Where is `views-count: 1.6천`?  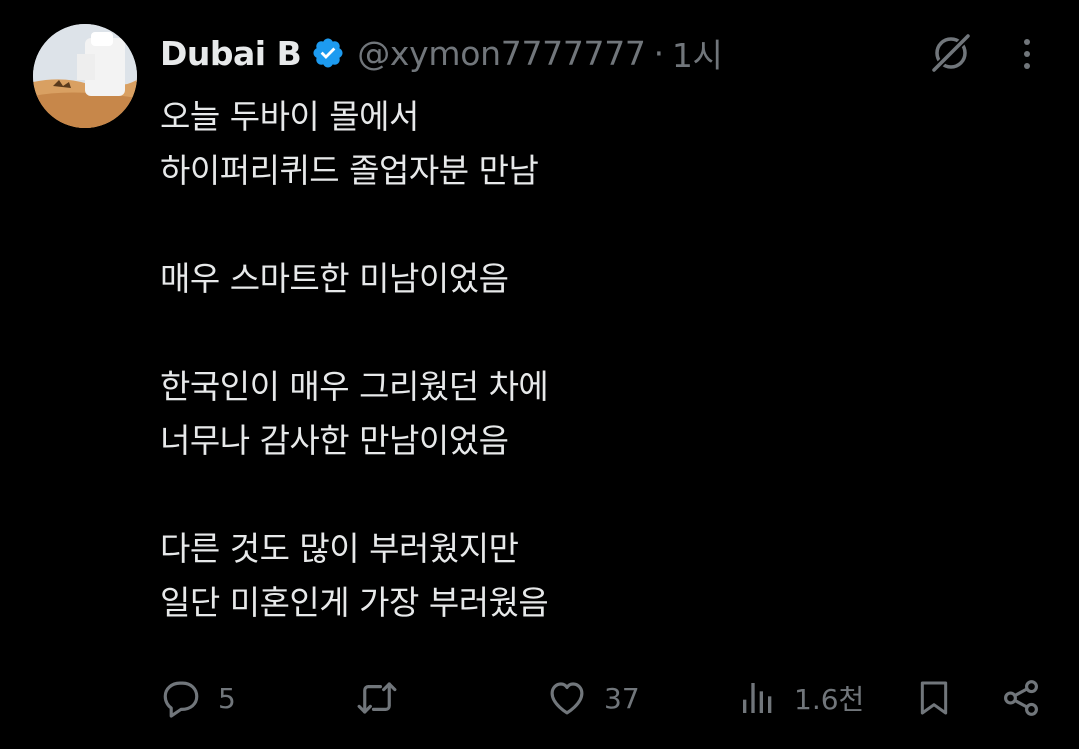
views-count: 1.6천 is located at coordinates (829, 699).